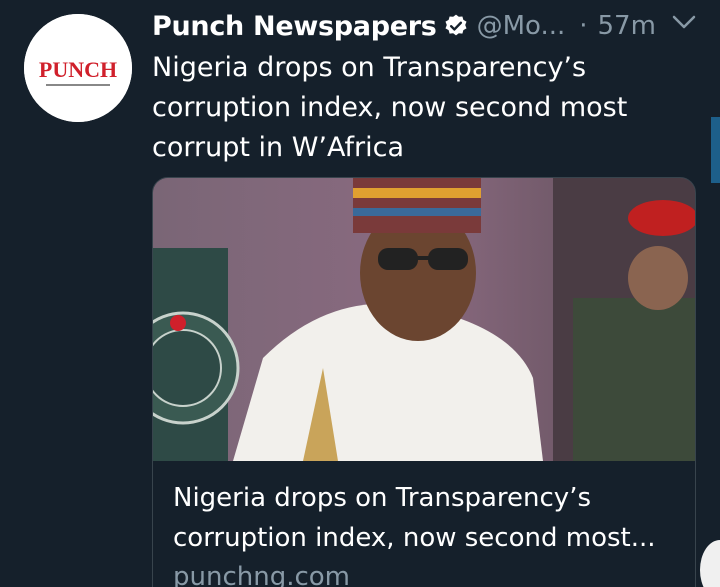 This screenshot has width=720, height=587. Describe the element at coordinates (684, 22) in the screenshot. I see `chevron-down-icon` at that location.